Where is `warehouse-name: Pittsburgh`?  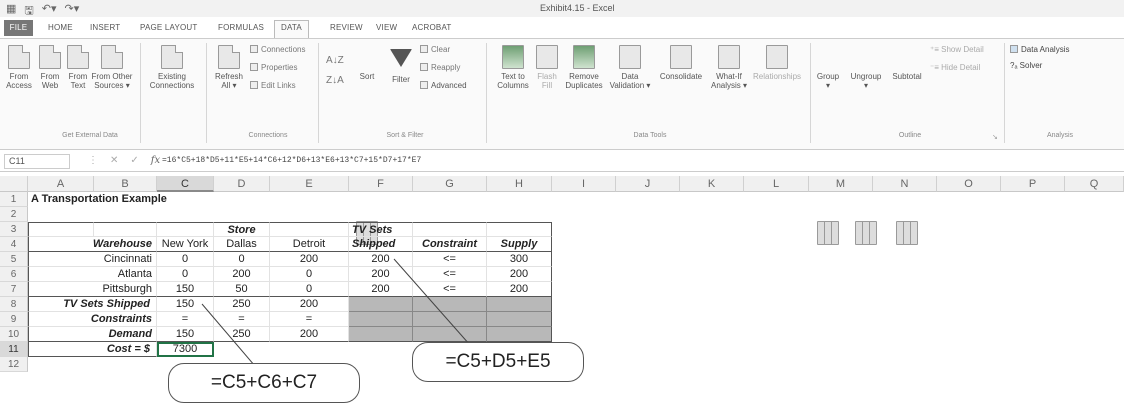
warehouse-name: Pittsburgh is located at coordinates (92, 289).